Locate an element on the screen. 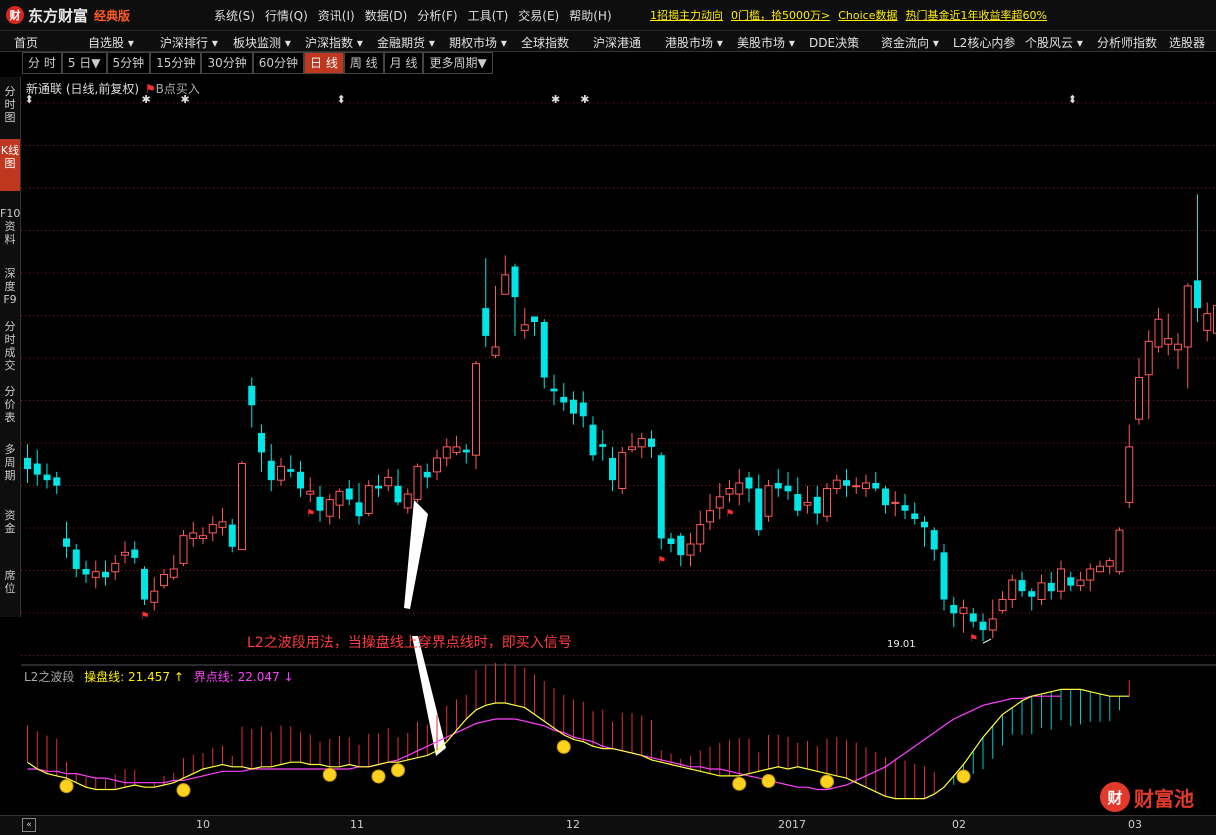 The width and height of the screenshot is (1216, 835). boundary-line-readout: 界点线: 22.047 ↓ is located at coordinates (244, 677).